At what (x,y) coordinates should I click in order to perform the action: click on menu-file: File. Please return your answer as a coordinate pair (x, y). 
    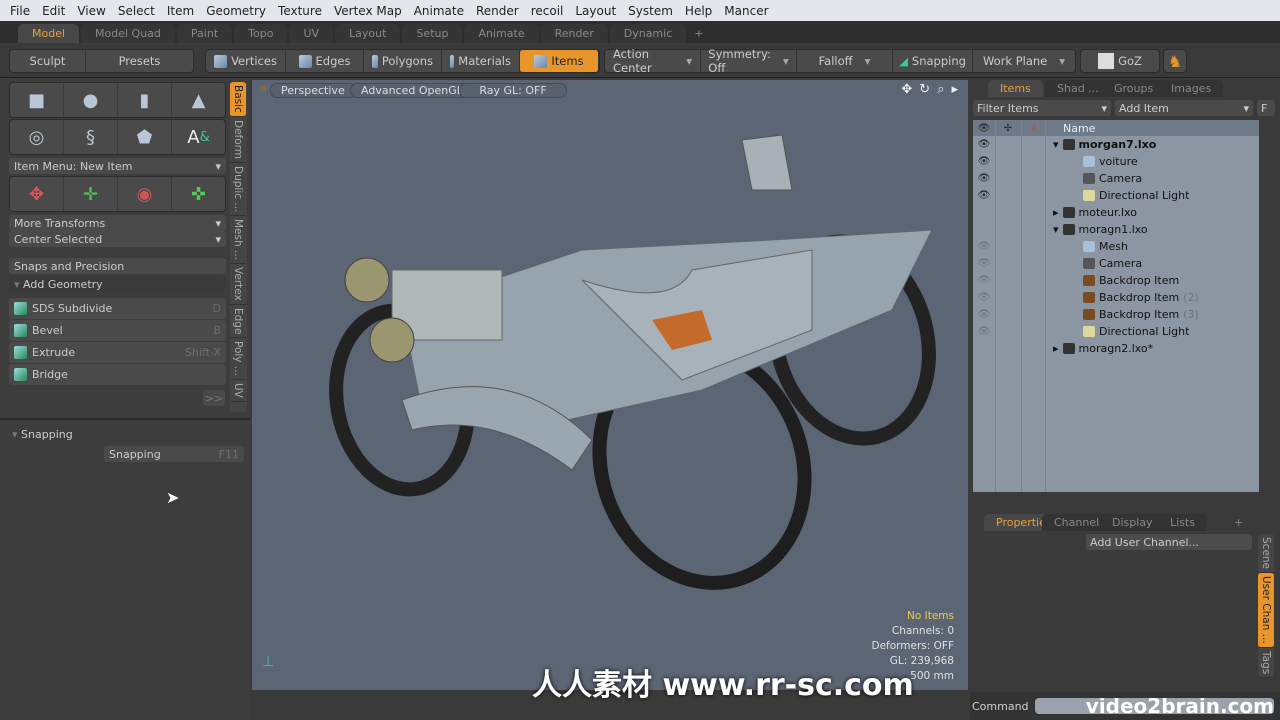
    Looking at the image, I should click on (20, 11).